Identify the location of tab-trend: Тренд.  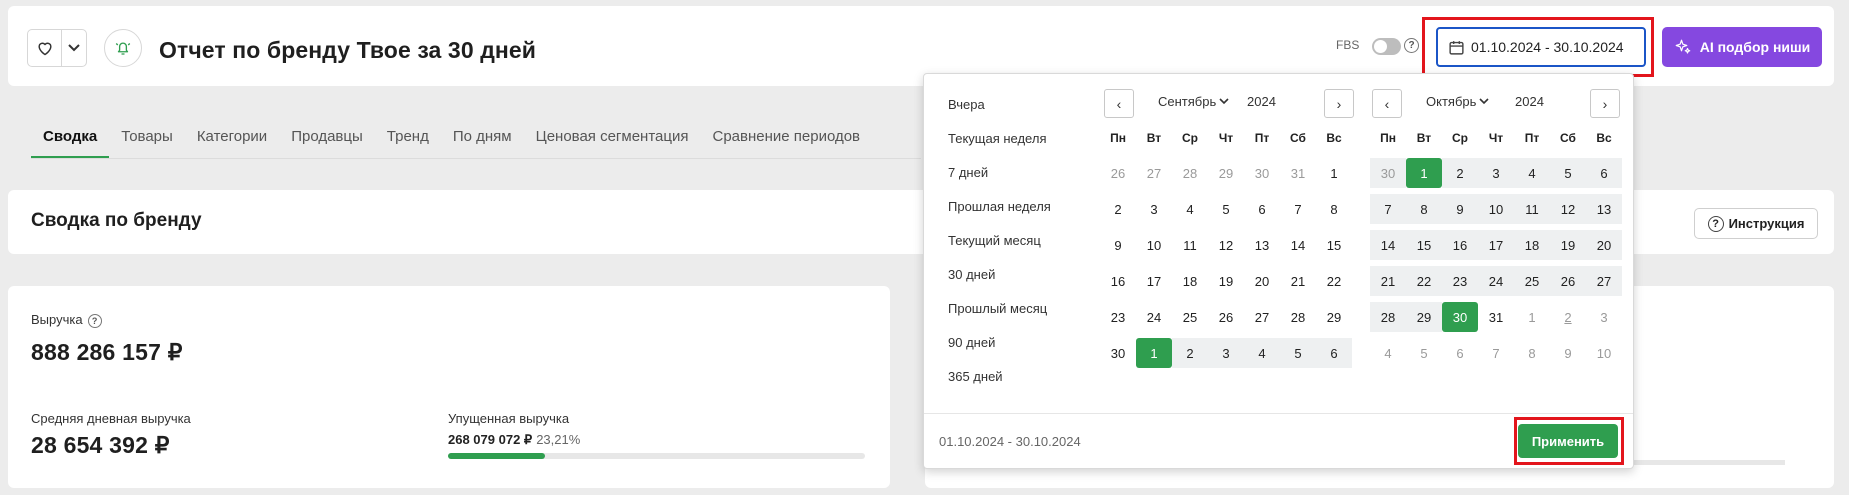
(408, 136).